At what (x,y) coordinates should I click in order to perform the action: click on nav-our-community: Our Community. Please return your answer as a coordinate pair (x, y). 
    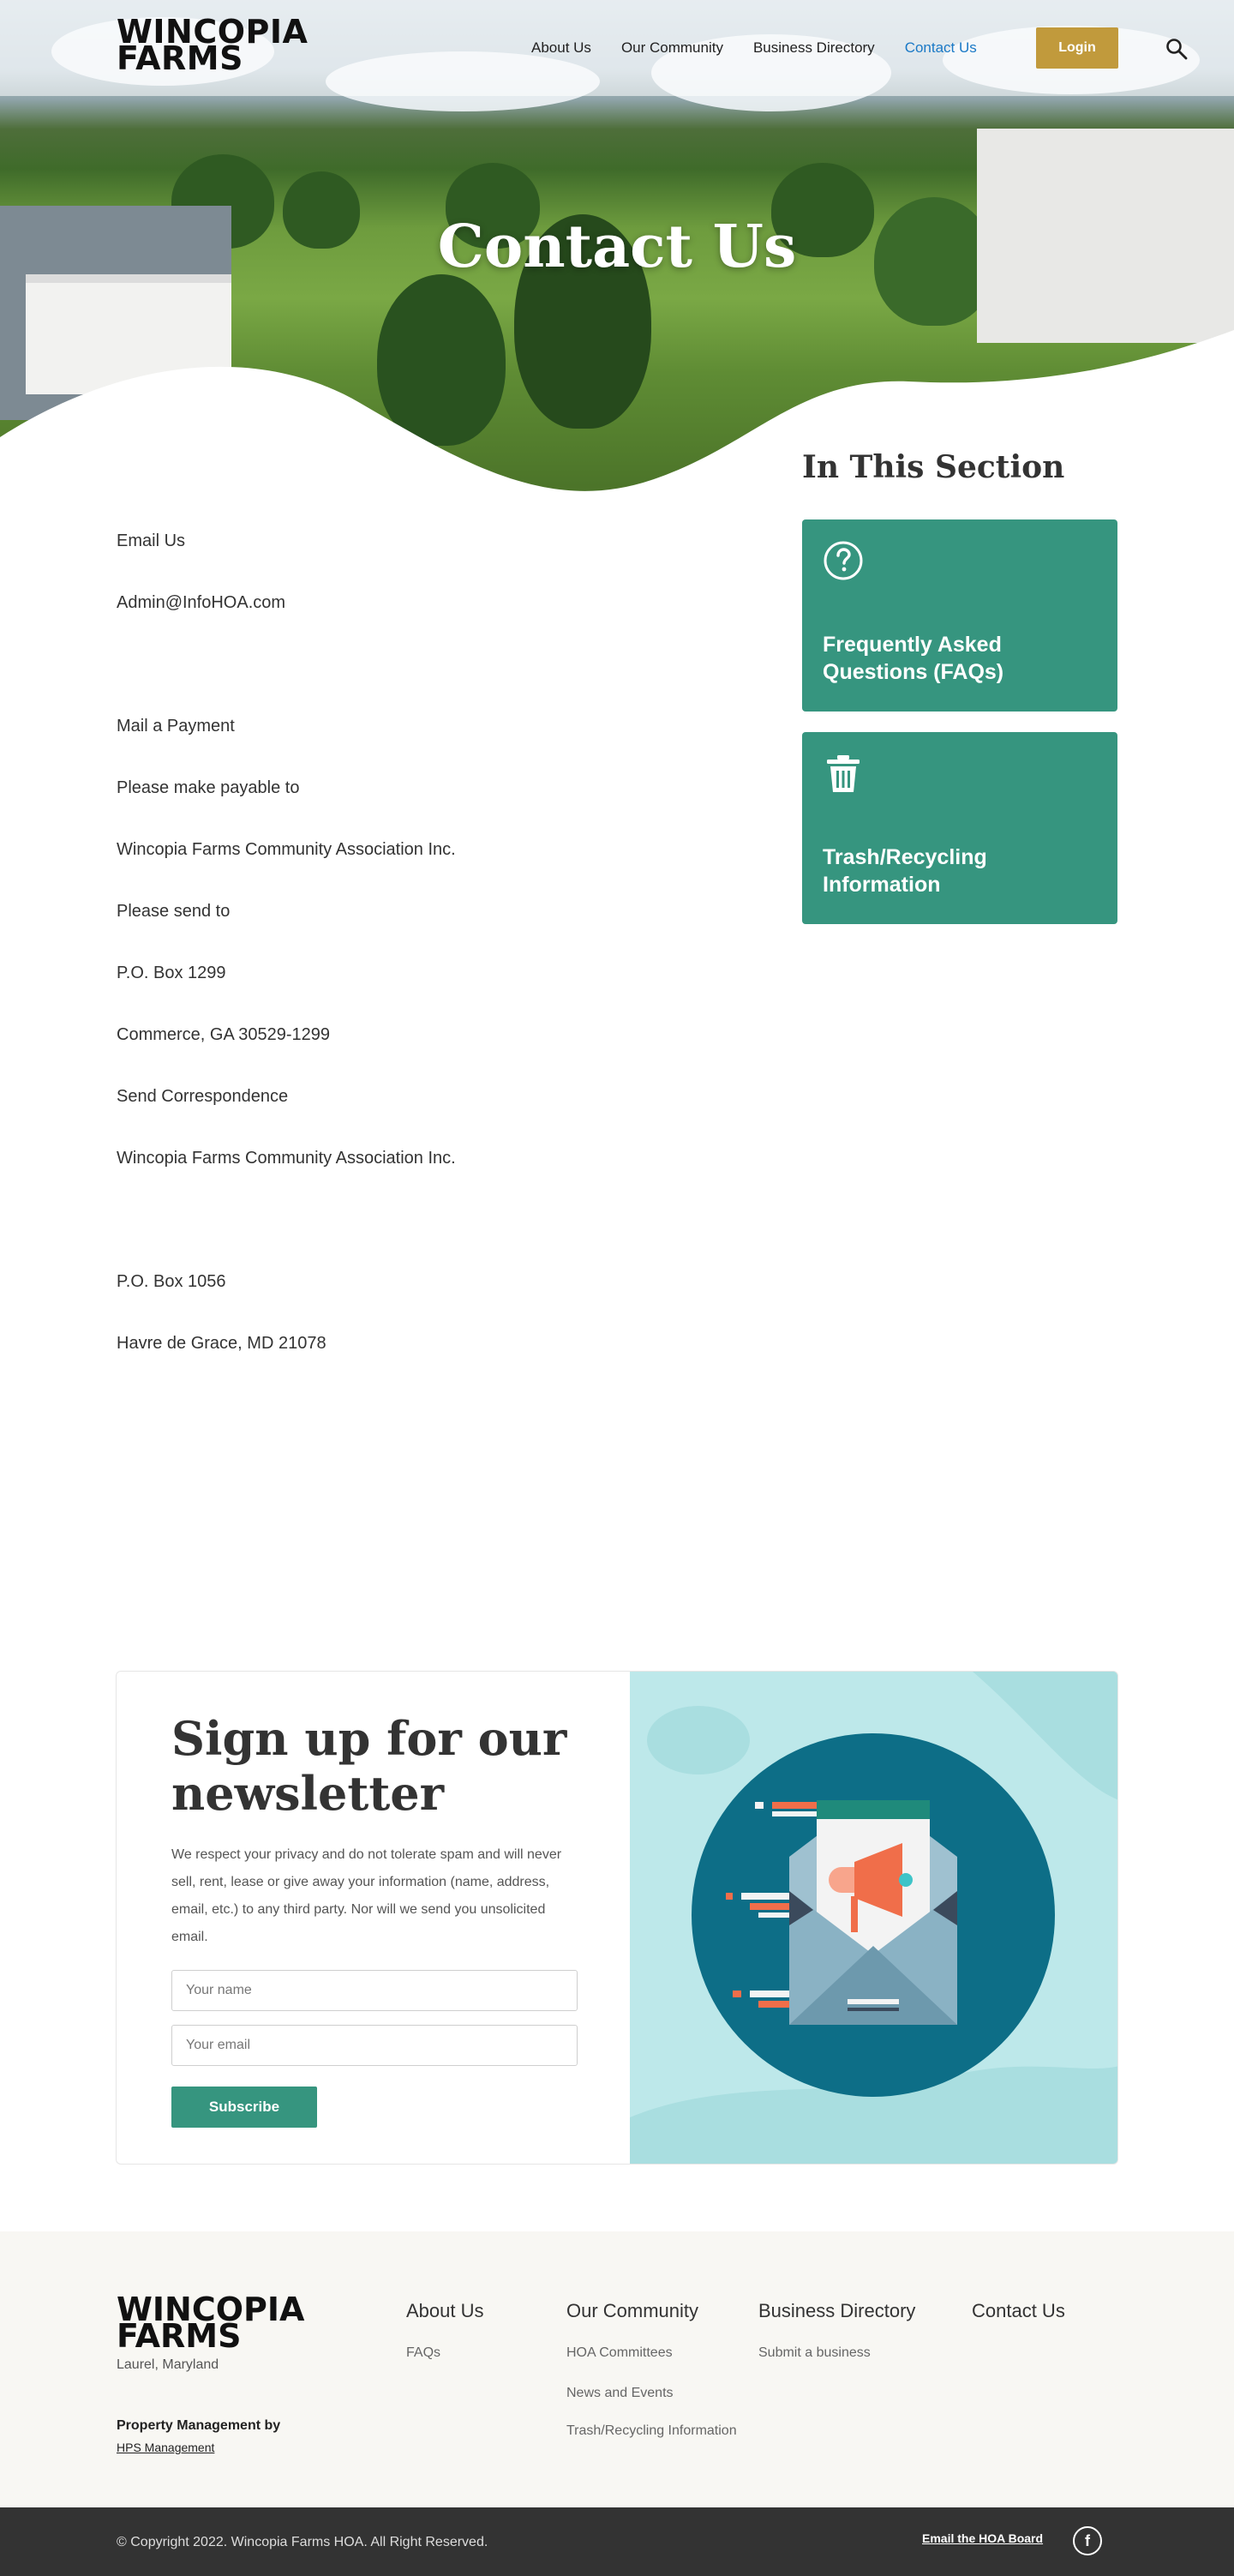
    Looking at the image, I should click on (672, 48).